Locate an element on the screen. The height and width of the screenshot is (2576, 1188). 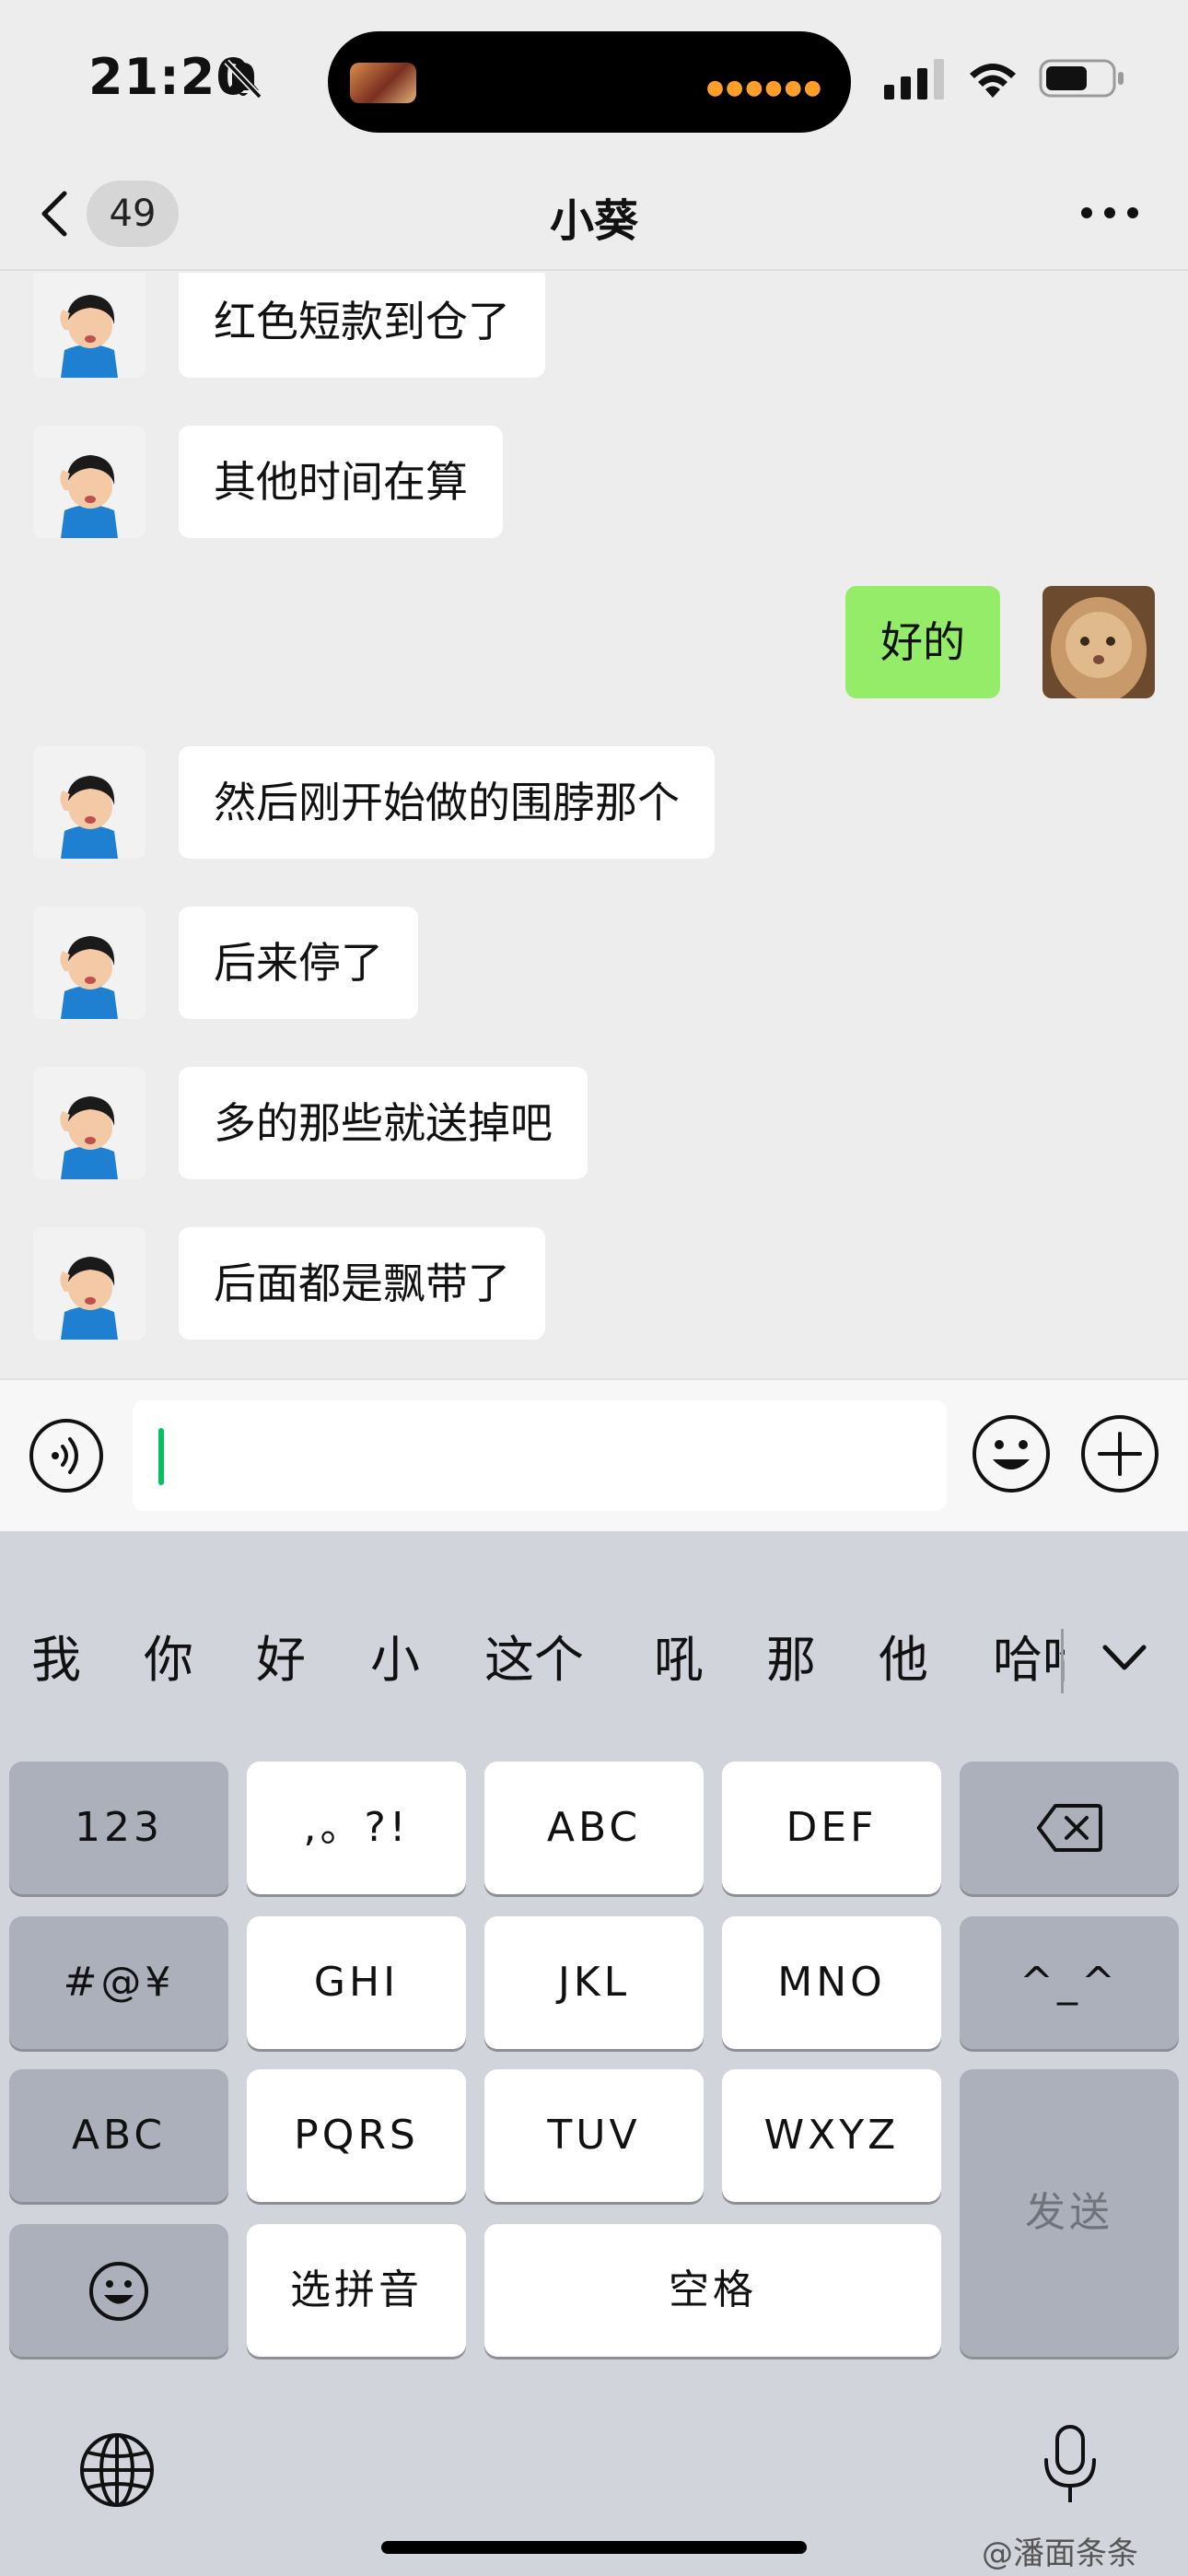
home-indicator is located at coordinates (594, 2547).